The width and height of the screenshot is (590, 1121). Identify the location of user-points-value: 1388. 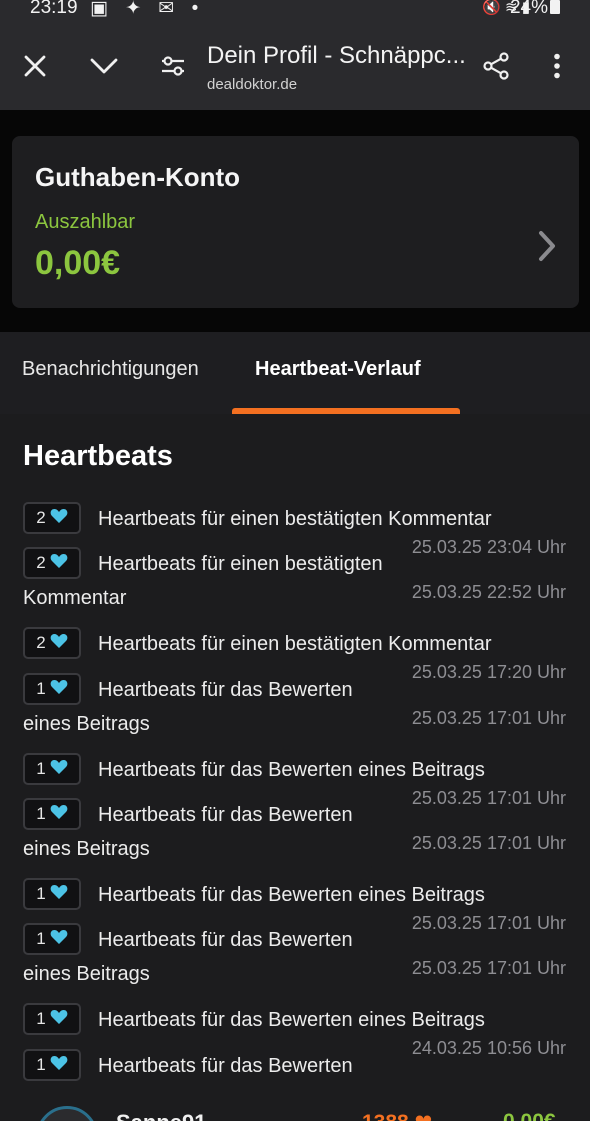
(385, 1116).